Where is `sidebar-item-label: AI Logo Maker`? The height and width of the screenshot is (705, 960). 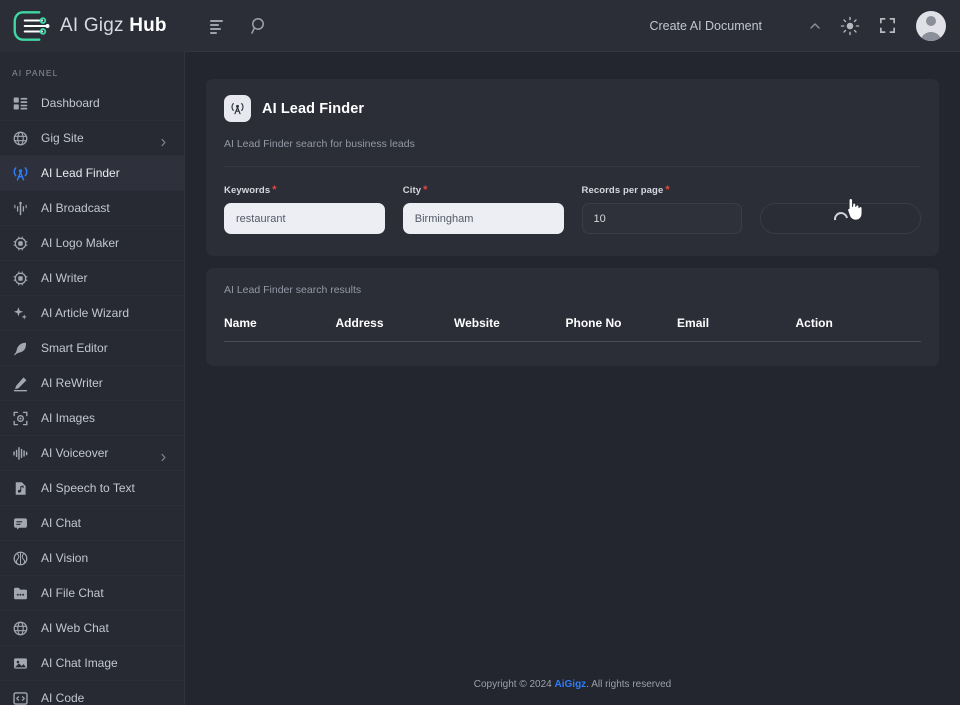 sidebar-item-label: AI Logo Maker is located at coordinates (80, 243).